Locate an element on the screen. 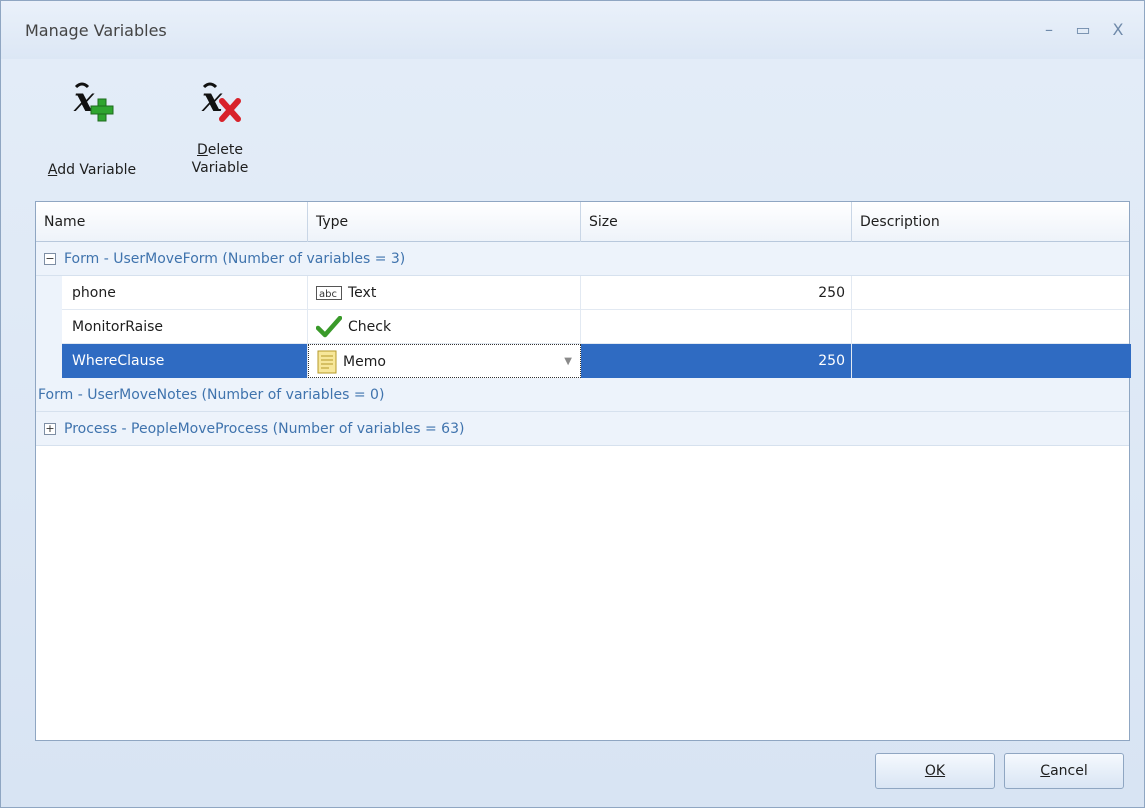 This screenshot has height=808, width=1145. cell-type: abc Text is located at coordinates (444, 293).